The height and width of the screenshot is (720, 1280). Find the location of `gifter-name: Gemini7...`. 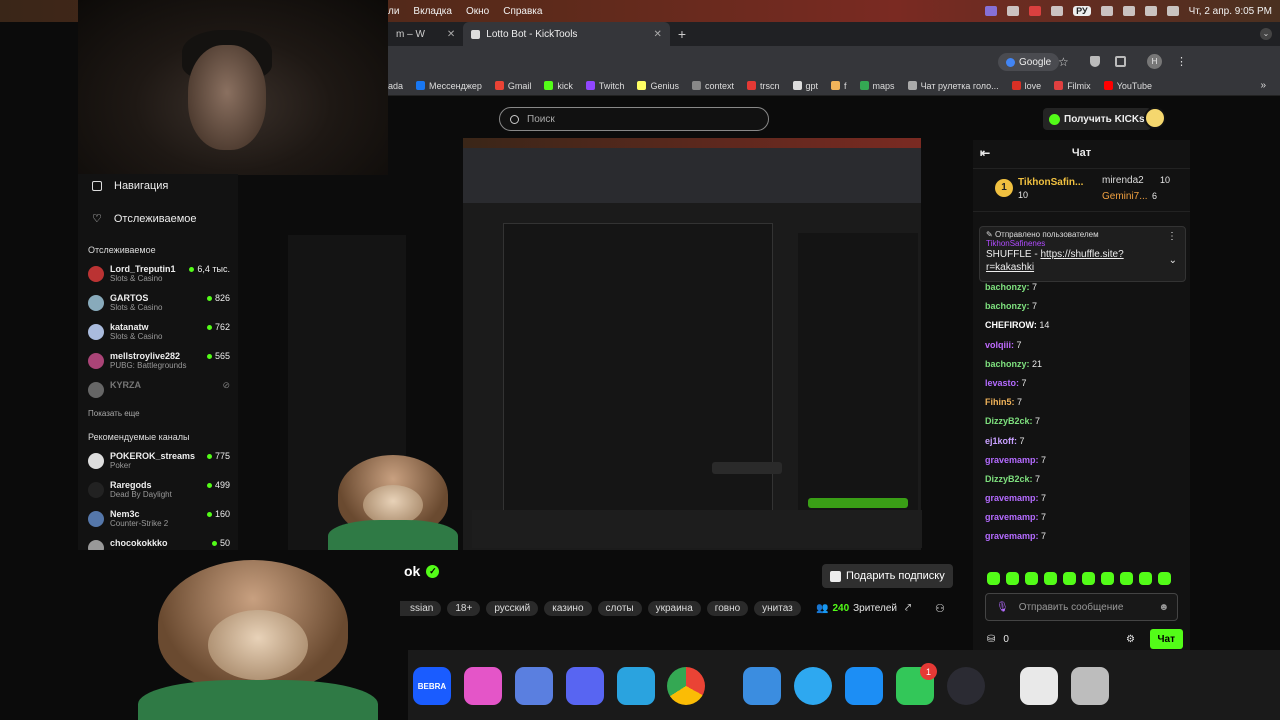

gifter-name: Gemini7... is located at coordinates (1125, 196).